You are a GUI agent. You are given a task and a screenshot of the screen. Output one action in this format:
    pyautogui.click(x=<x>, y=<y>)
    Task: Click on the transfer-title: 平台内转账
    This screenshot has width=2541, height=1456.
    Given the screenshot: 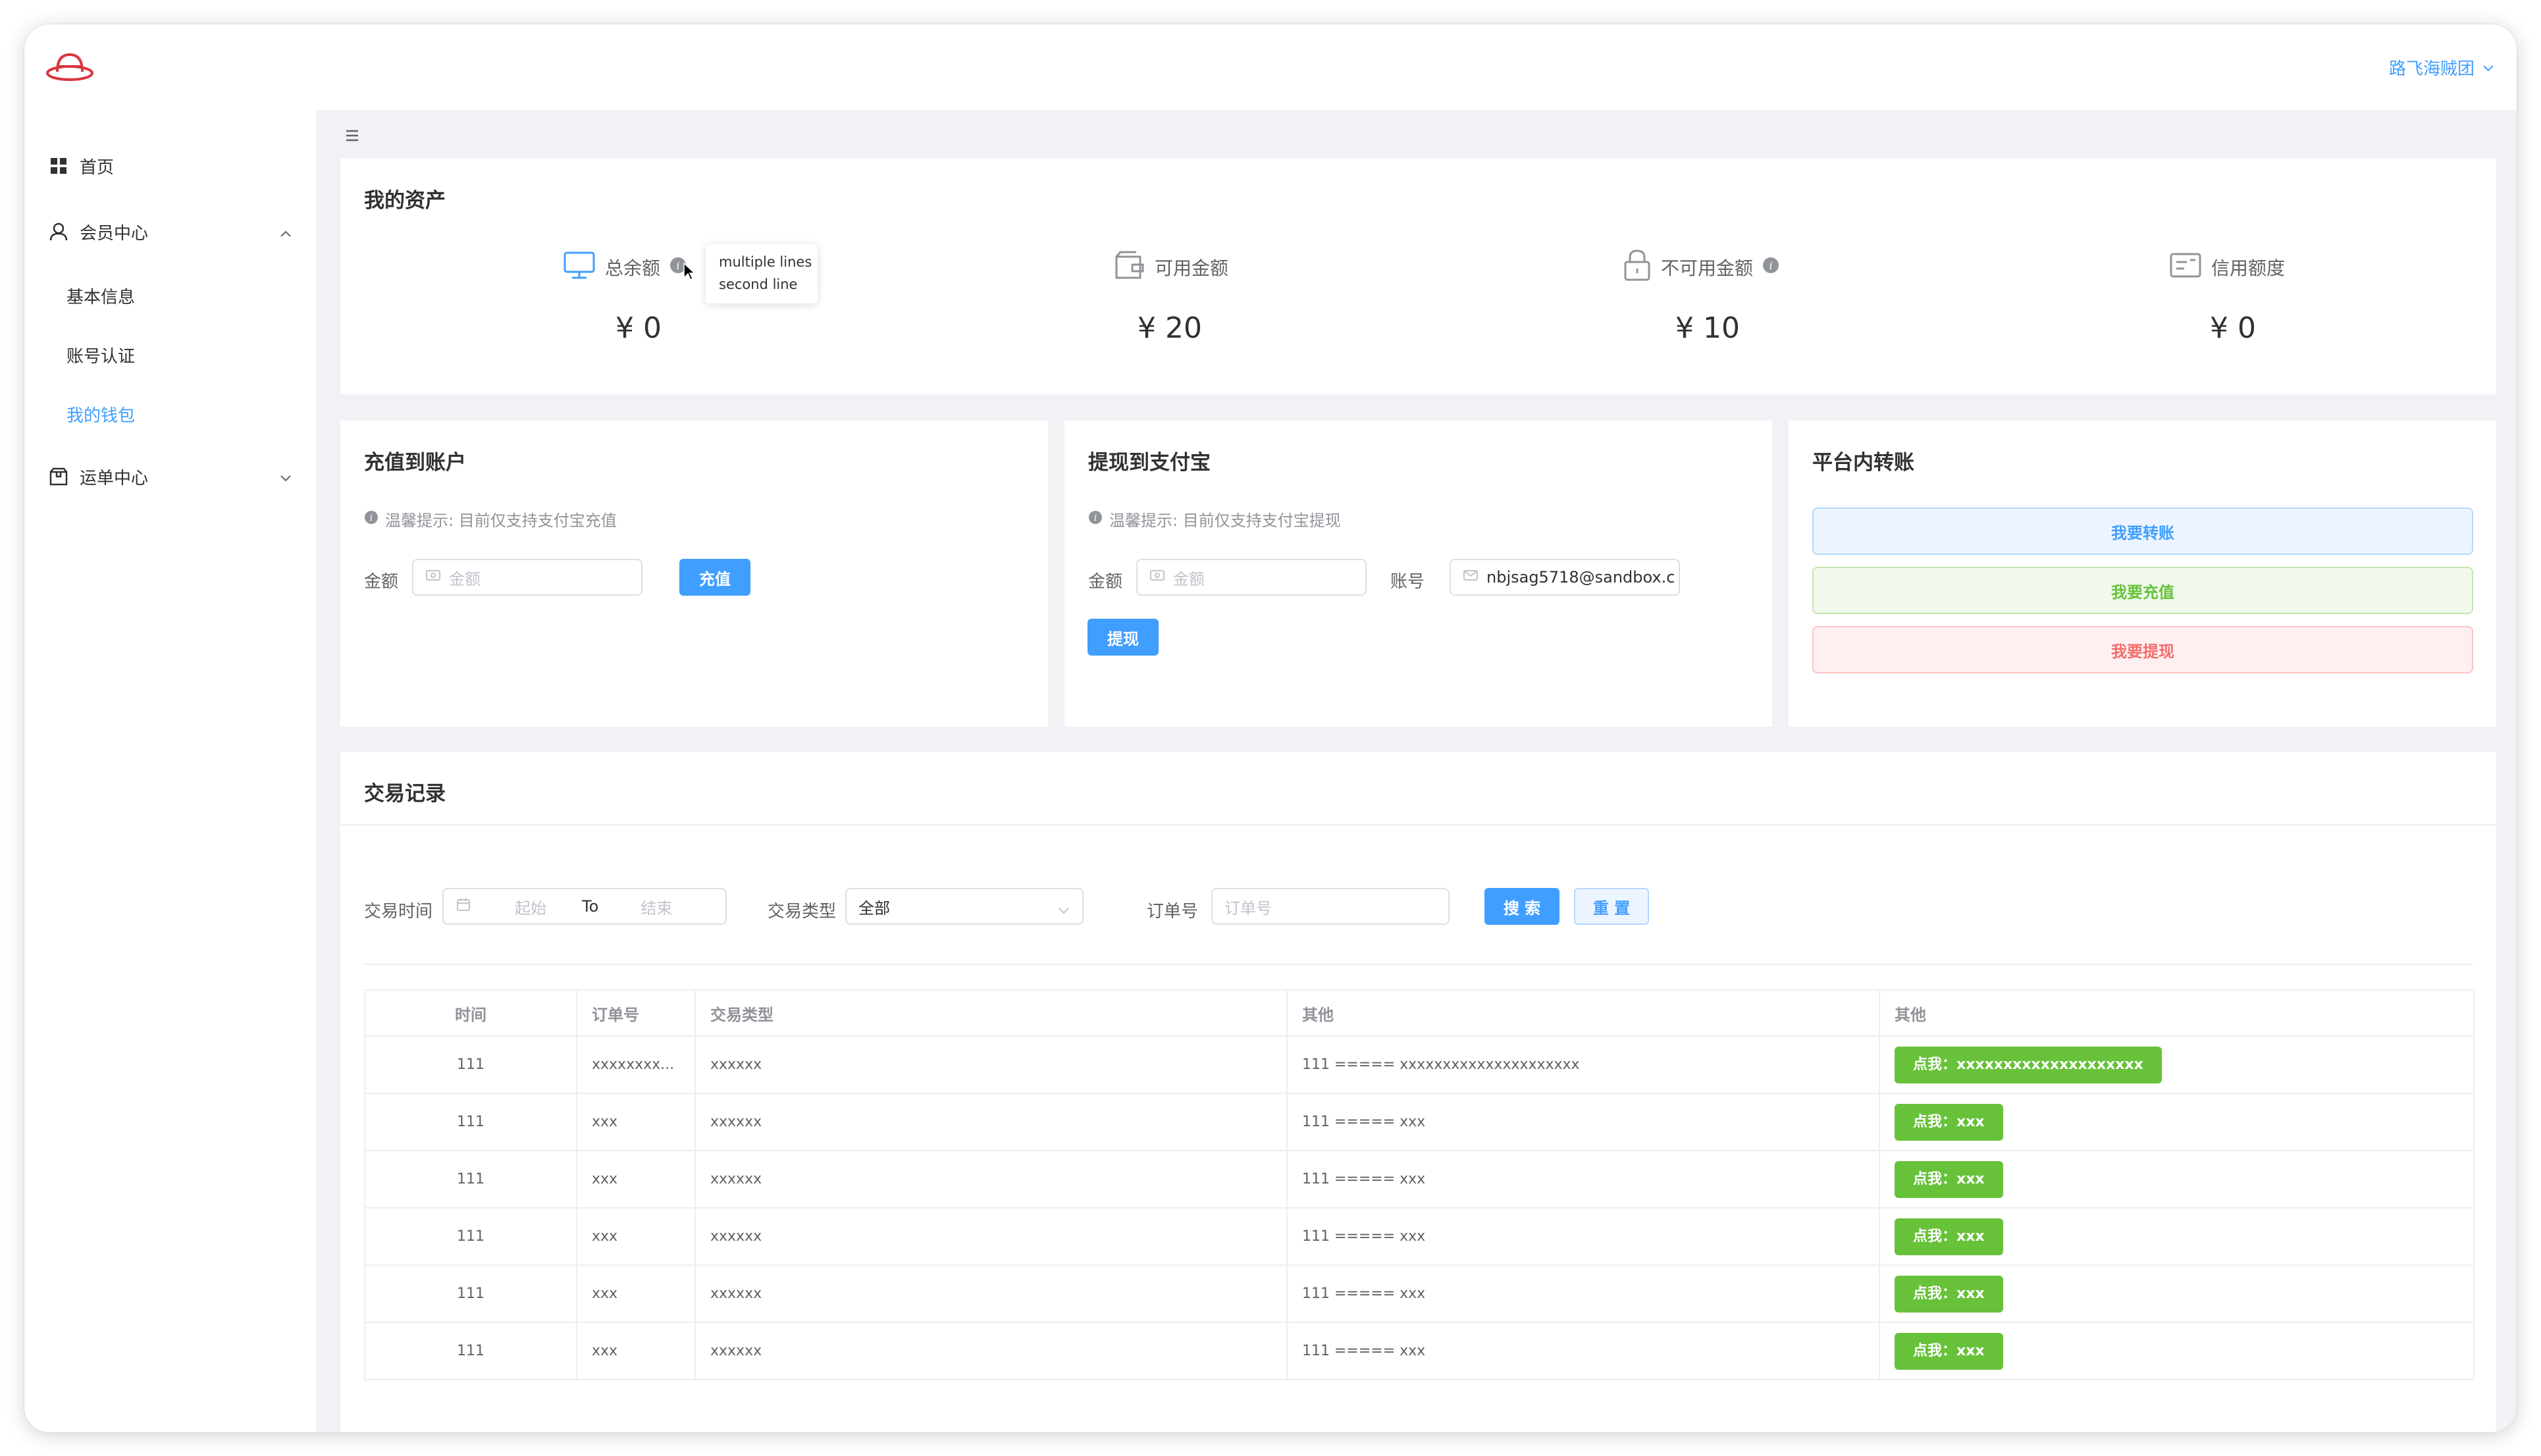 What is the action you would take?
    pyautogui.click(x=1863, y=463)
    